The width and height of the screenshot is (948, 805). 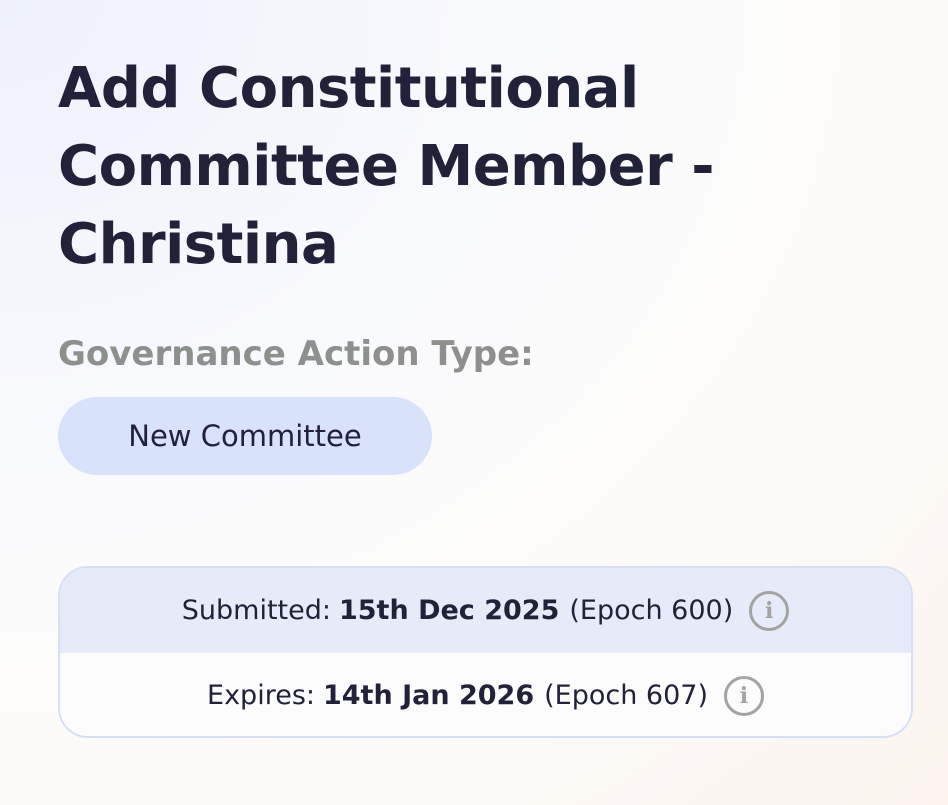 What do you see at coordinates (626, 695) in the screenshot?
I see `expires-epoch: (Epoch 607)` at bounding box center [626, 695].